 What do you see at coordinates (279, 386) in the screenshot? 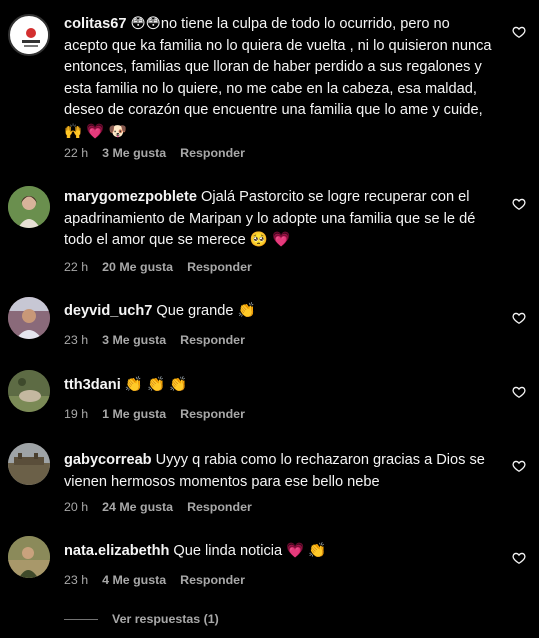
I see `comment-text: tth3dani 👏 👏 👏` at bounding box center [279, 386].